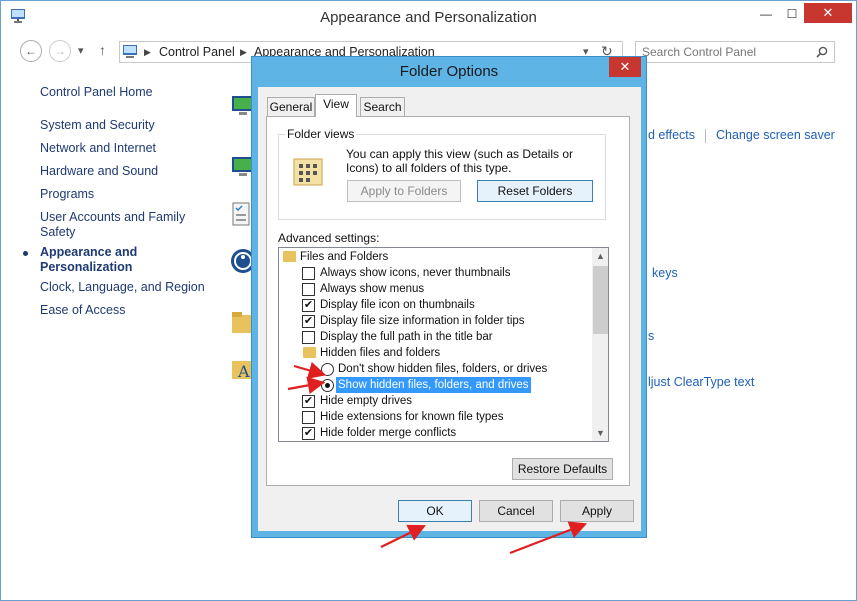  I want to click on list-item-files-and-folders: Files and Folders, so click(435, 257).